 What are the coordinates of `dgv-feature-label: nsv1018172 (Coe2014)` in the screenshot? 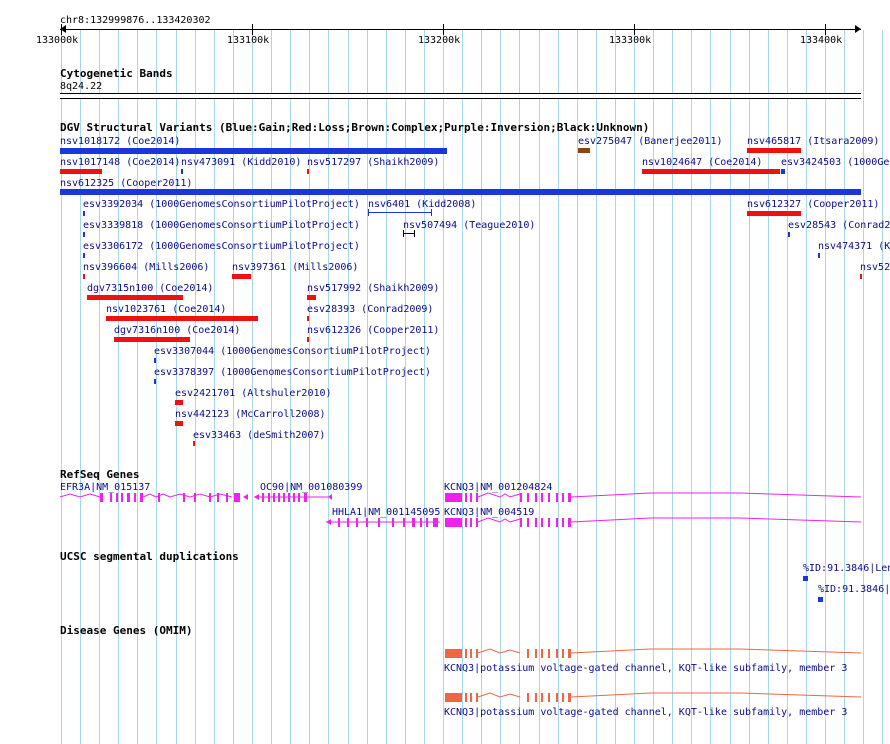 It's located at (120, 142).